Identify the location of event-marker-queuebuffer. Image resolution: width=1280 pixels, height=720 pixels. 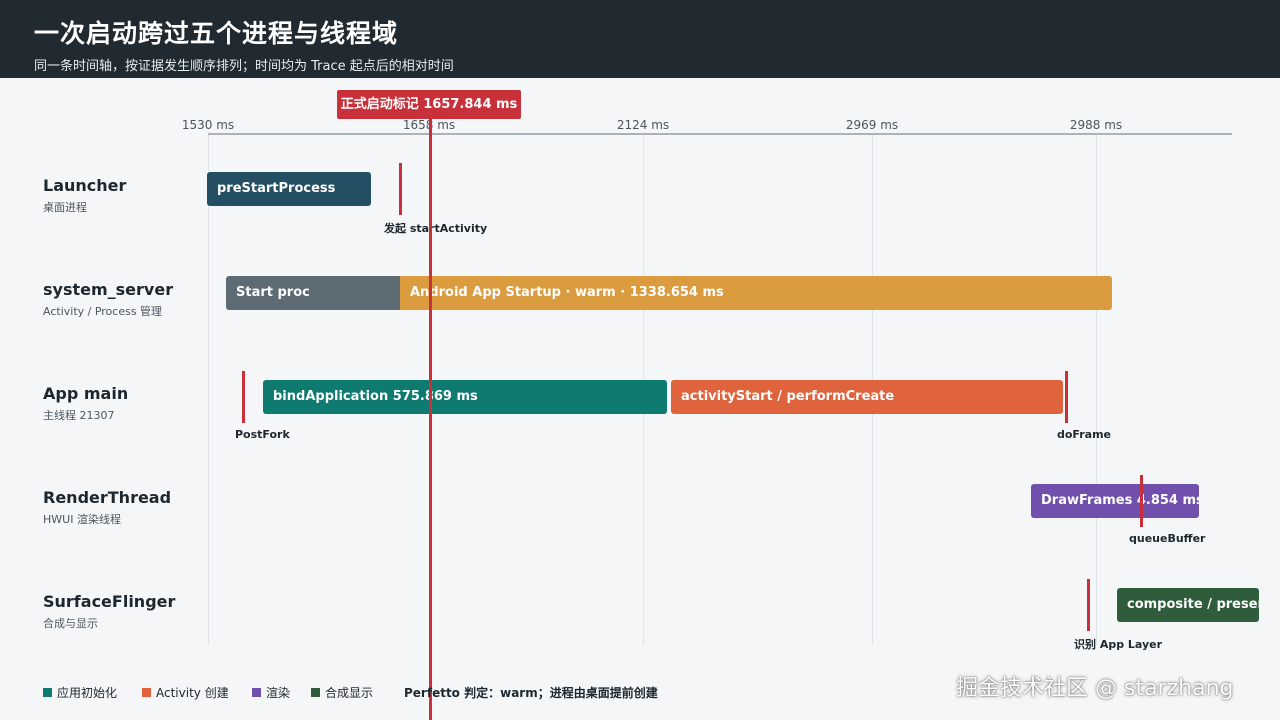
(1141, 501).